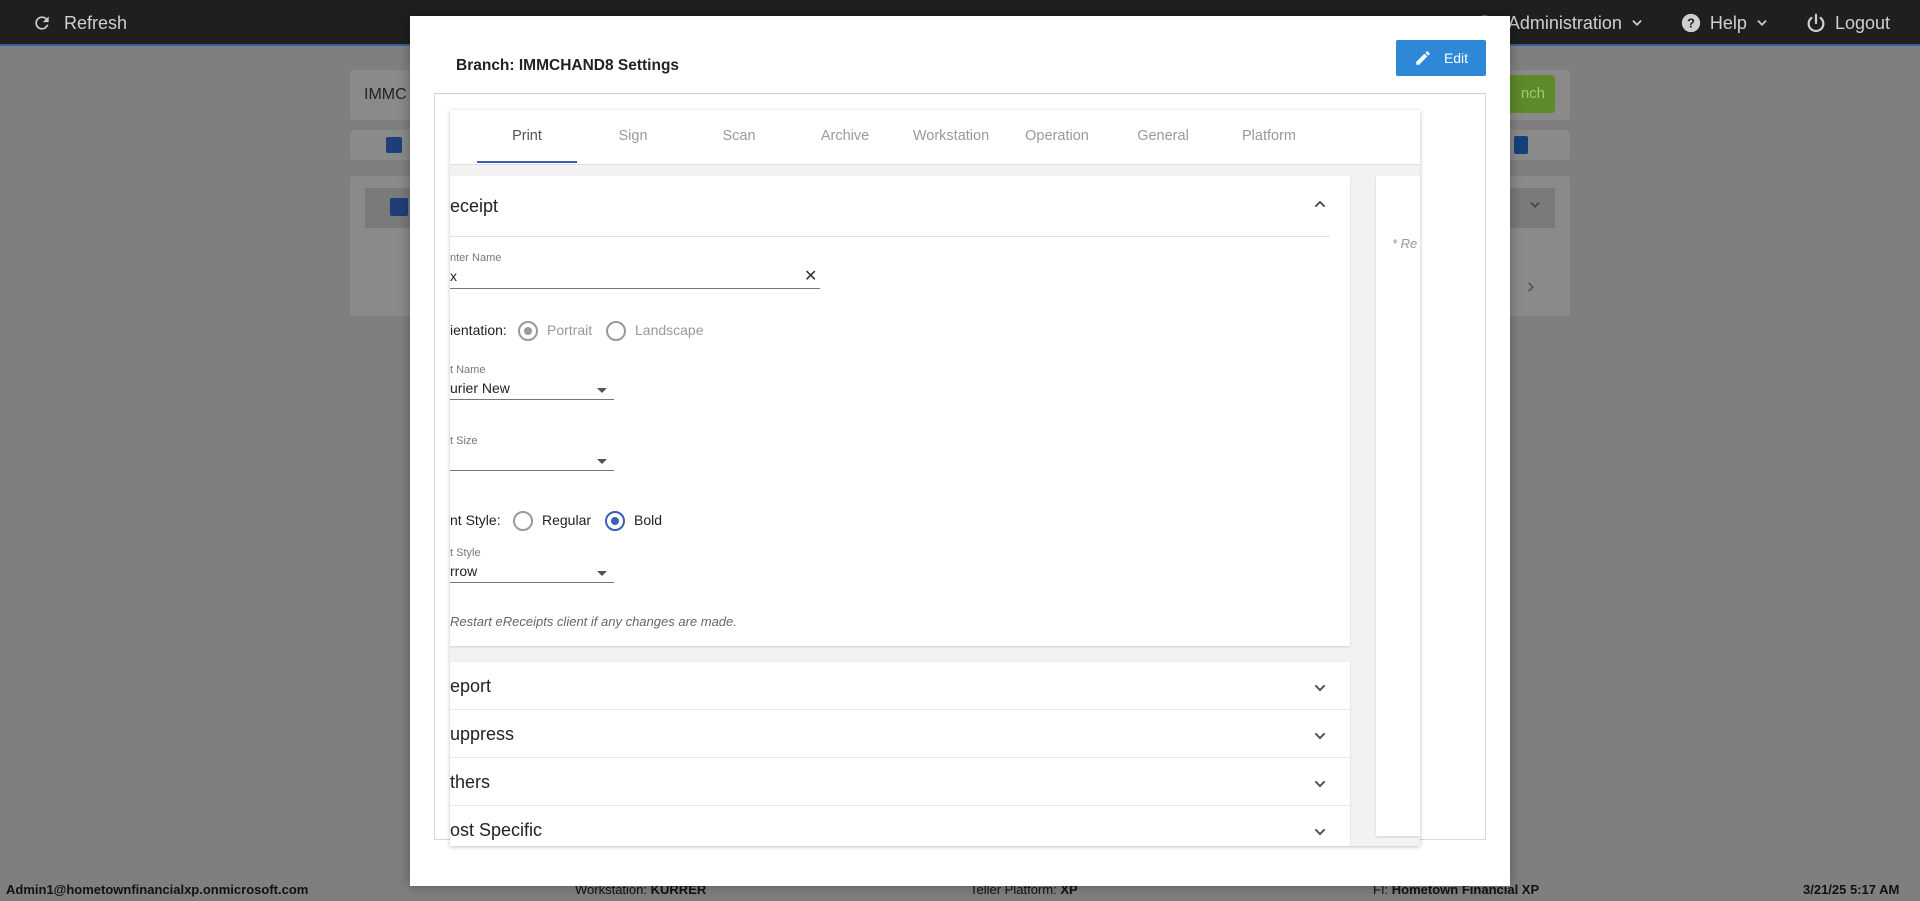 This screenshot has height=901, width=1920. I want to click on select-all-checkbox, so click(394, 145).